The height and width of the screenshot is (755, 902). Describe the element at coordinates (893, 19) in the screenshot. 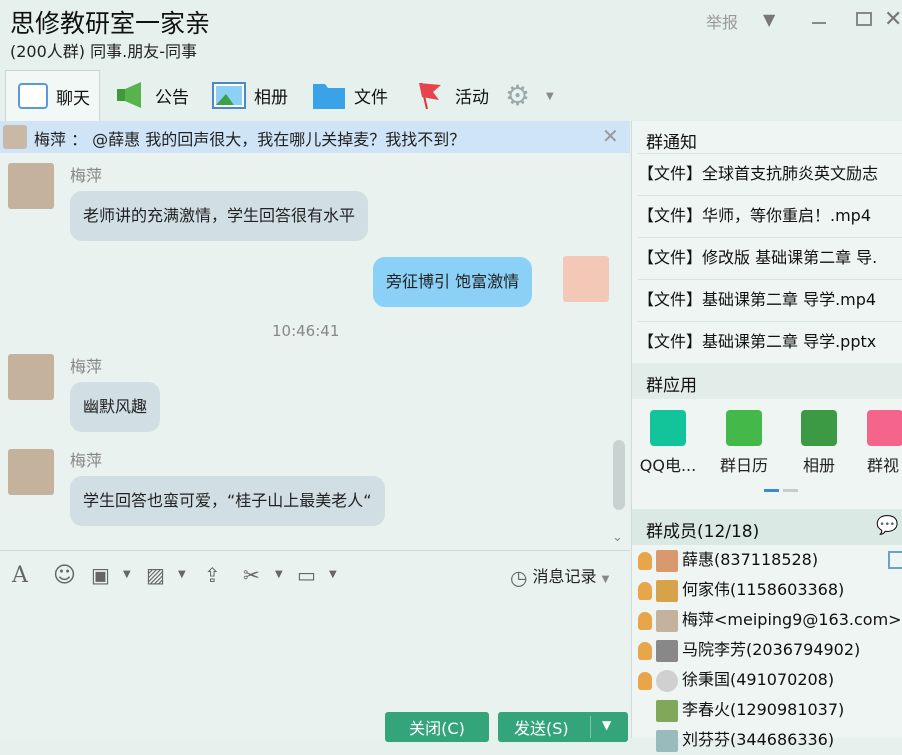

I see `close-window-icon: ✕` at that location.